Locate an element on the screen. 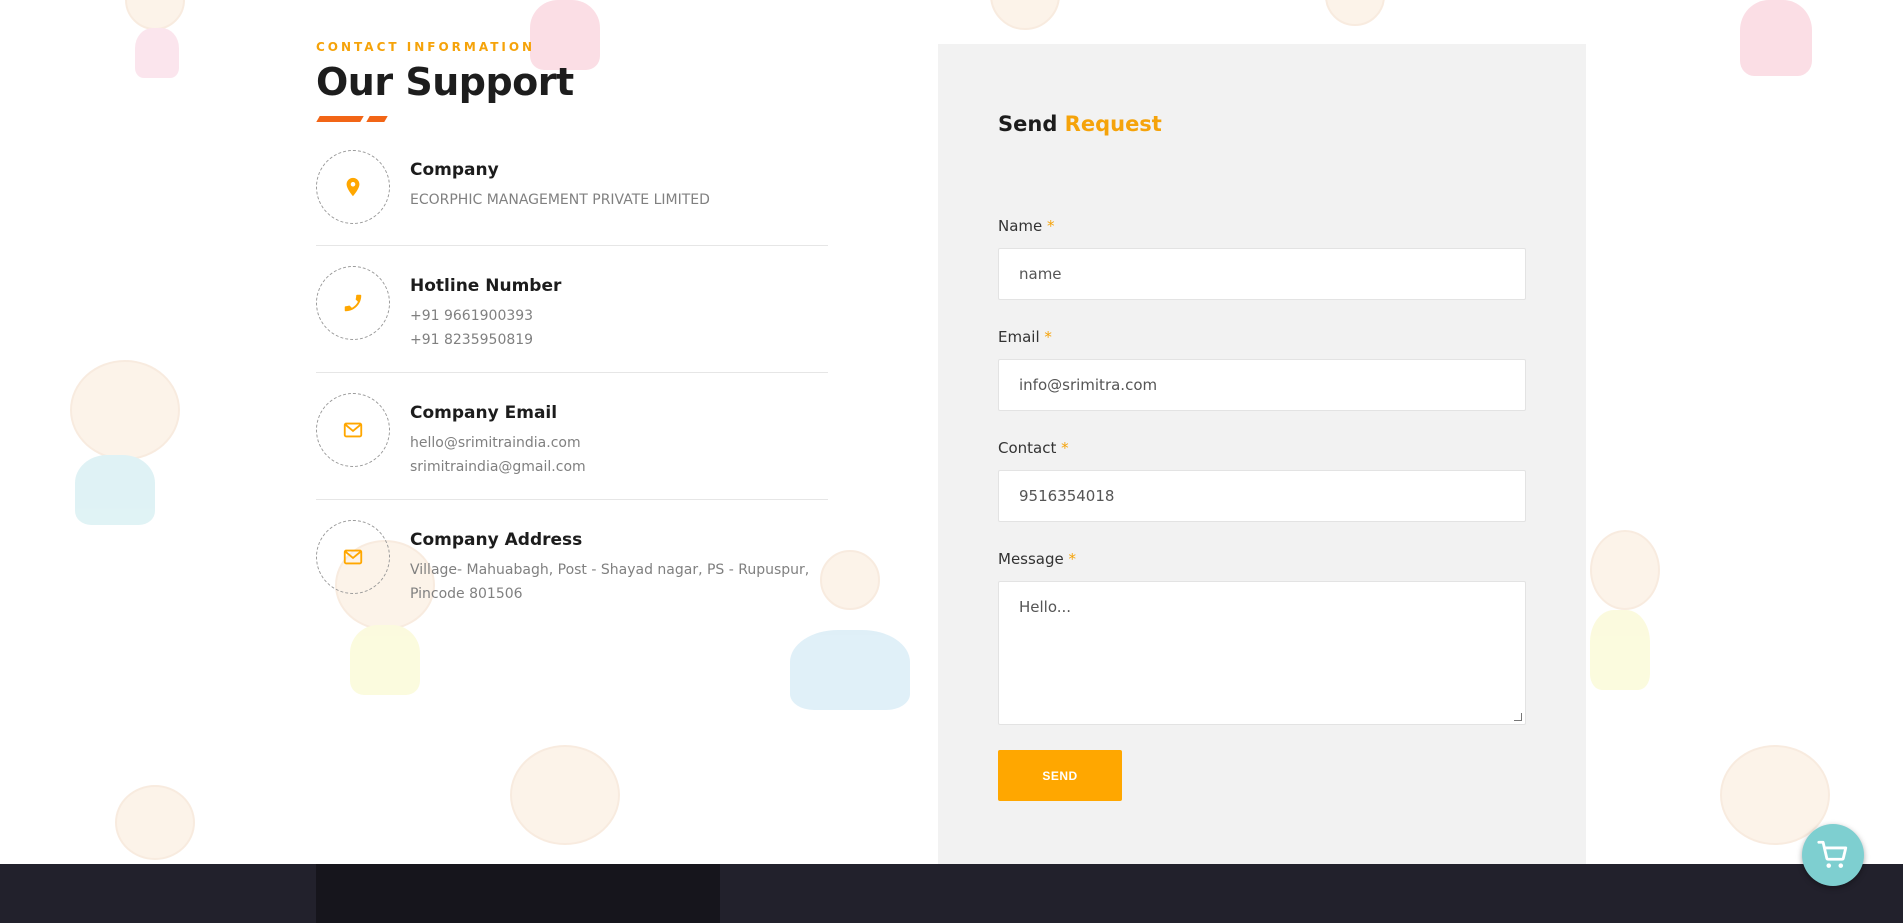 The height and width of the screenshot is (923, 1903). info-title: Company is located at coordinates (454, 170).